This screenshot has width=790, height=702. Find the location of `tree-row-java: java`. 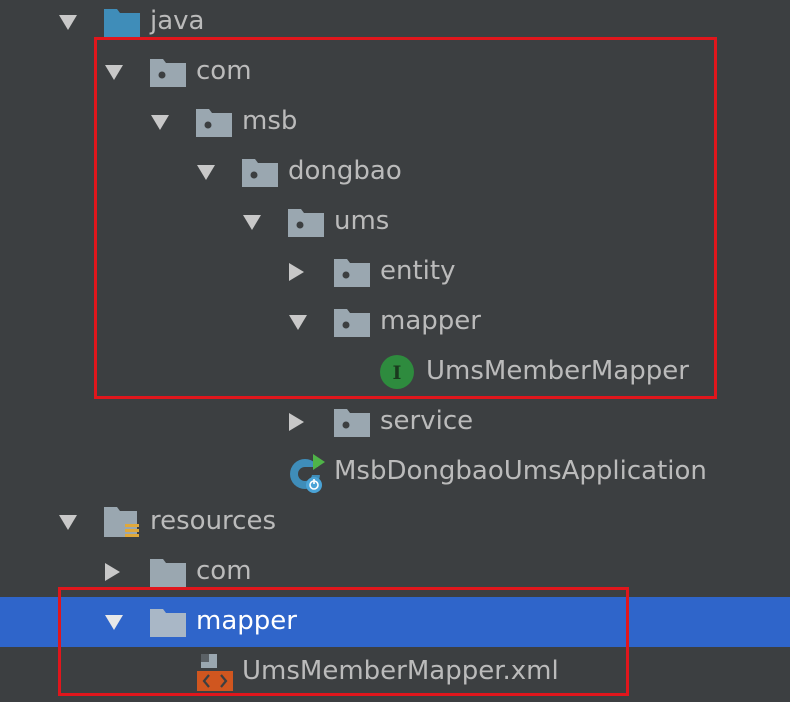

tree-row-java: java is located at coordinates (395, 23).